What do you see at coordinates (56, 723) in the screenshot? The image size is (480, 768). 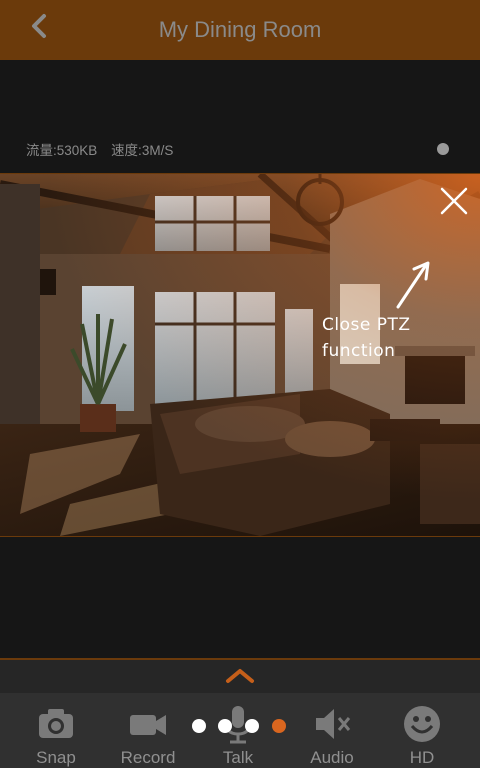 I see `camera-icon` at bounding box center [56, 723].